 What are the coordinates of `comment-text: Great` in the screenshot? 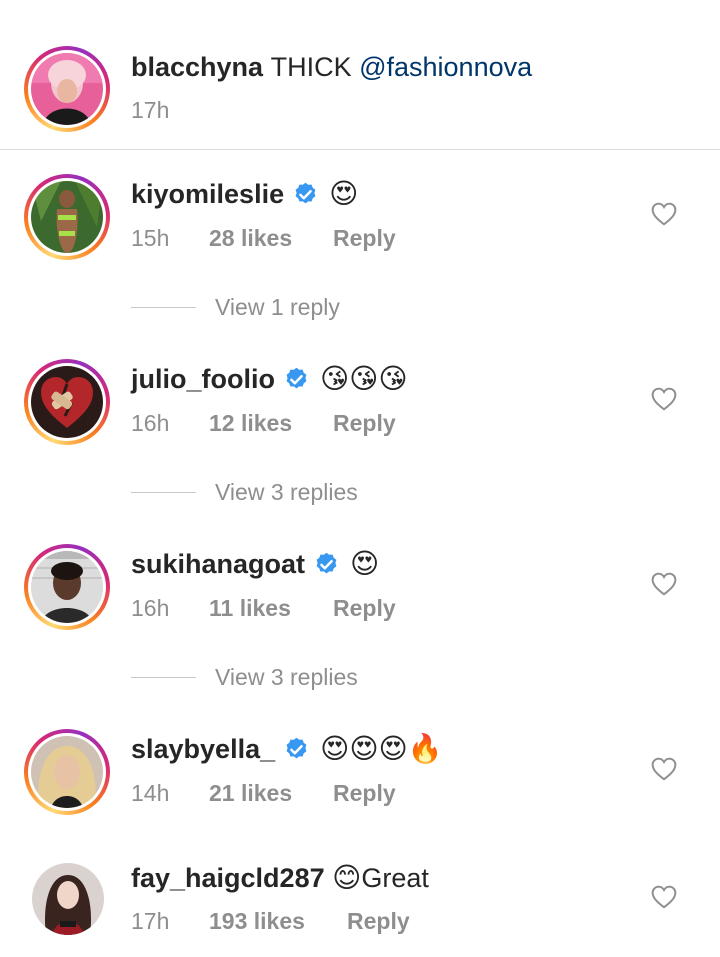 It's located at (395, 878).